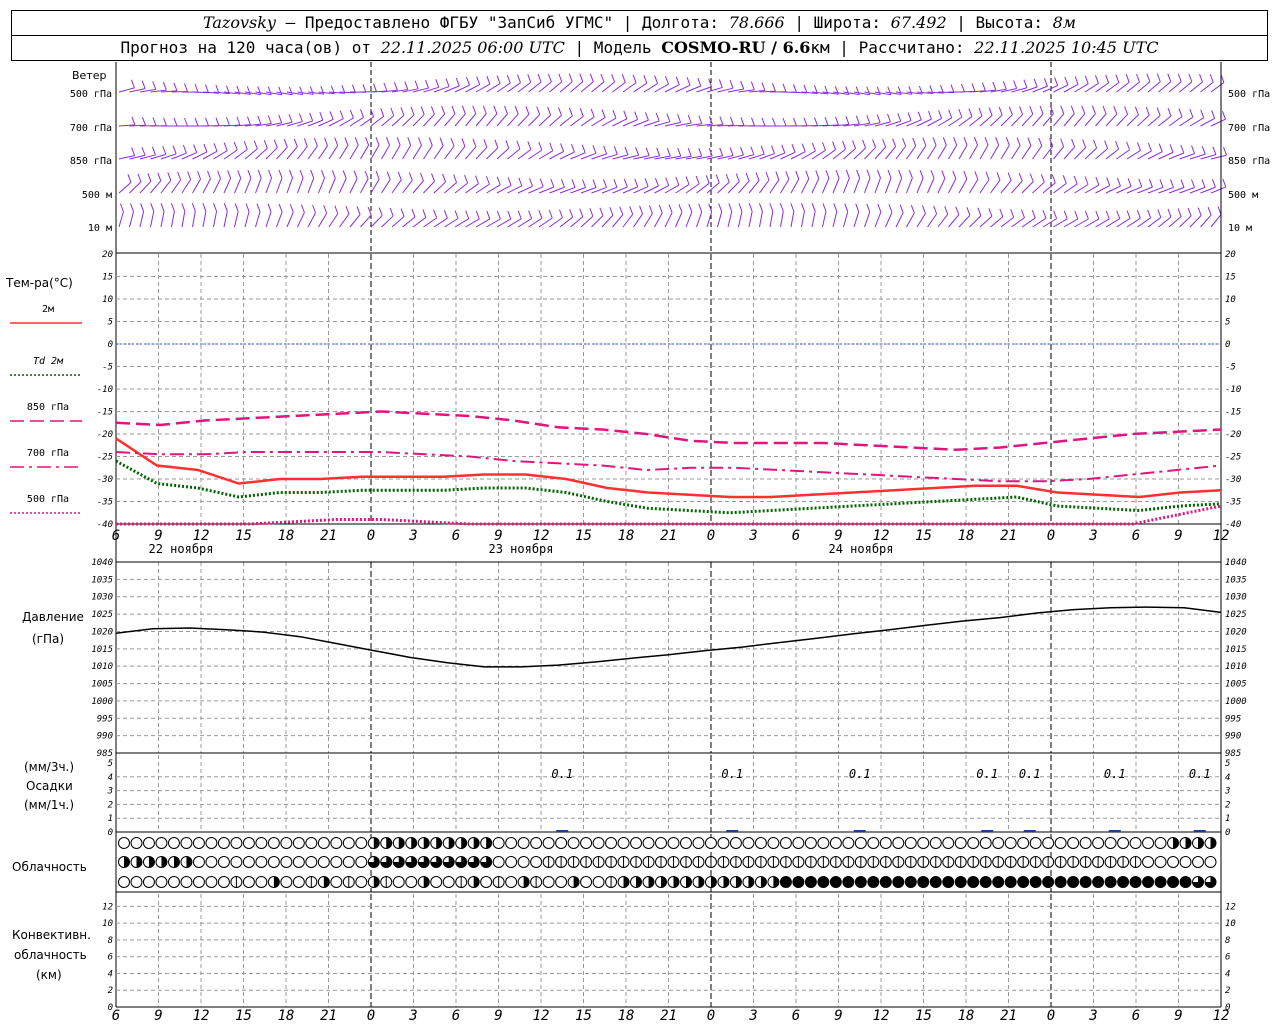 This screenshot has width=1280, height=1024. Describe the element at coordinates (1236, 615) in the screenshot. I see `pressure-tick-label: 1025` at that location.